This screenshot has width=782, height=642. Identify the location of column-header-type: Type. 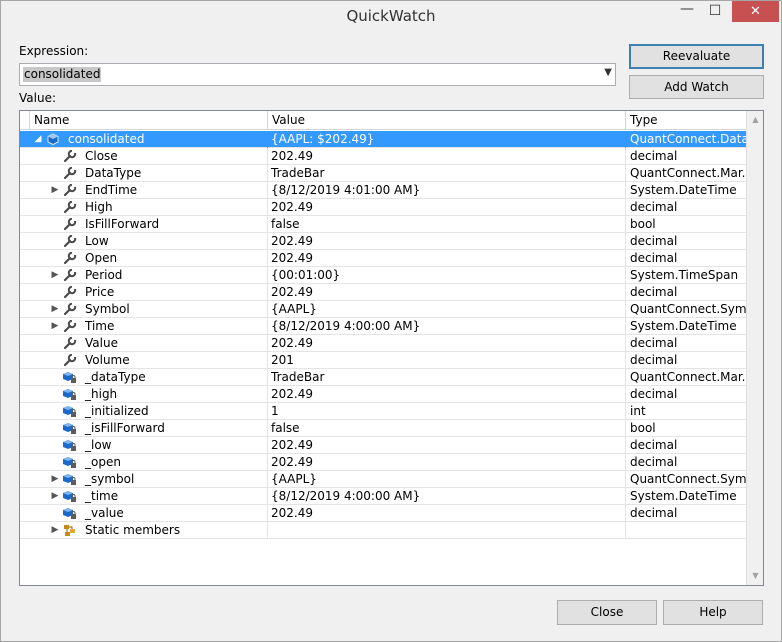
(686, 120).